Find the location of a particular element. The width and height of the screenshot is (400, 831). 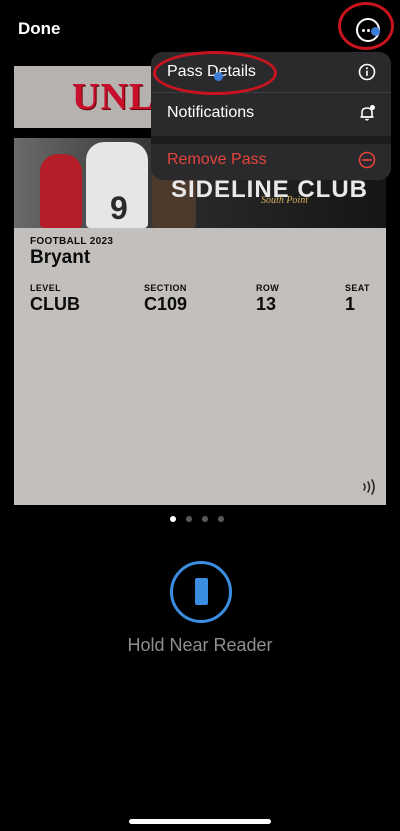

menu-item-label: Remove Pass is located at coordinates (217, 159).